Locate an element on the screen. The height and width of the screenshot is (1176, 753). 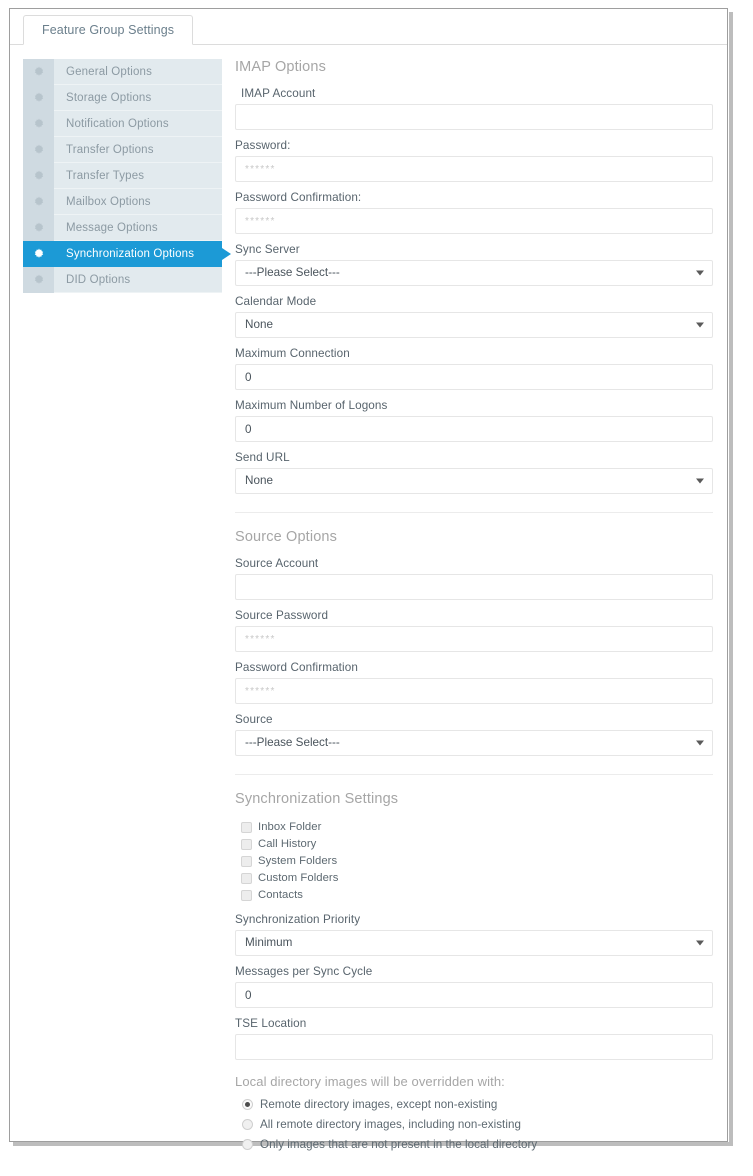
field-calendar-mode: Calendar Mode None is located at coordinates (474, 316).